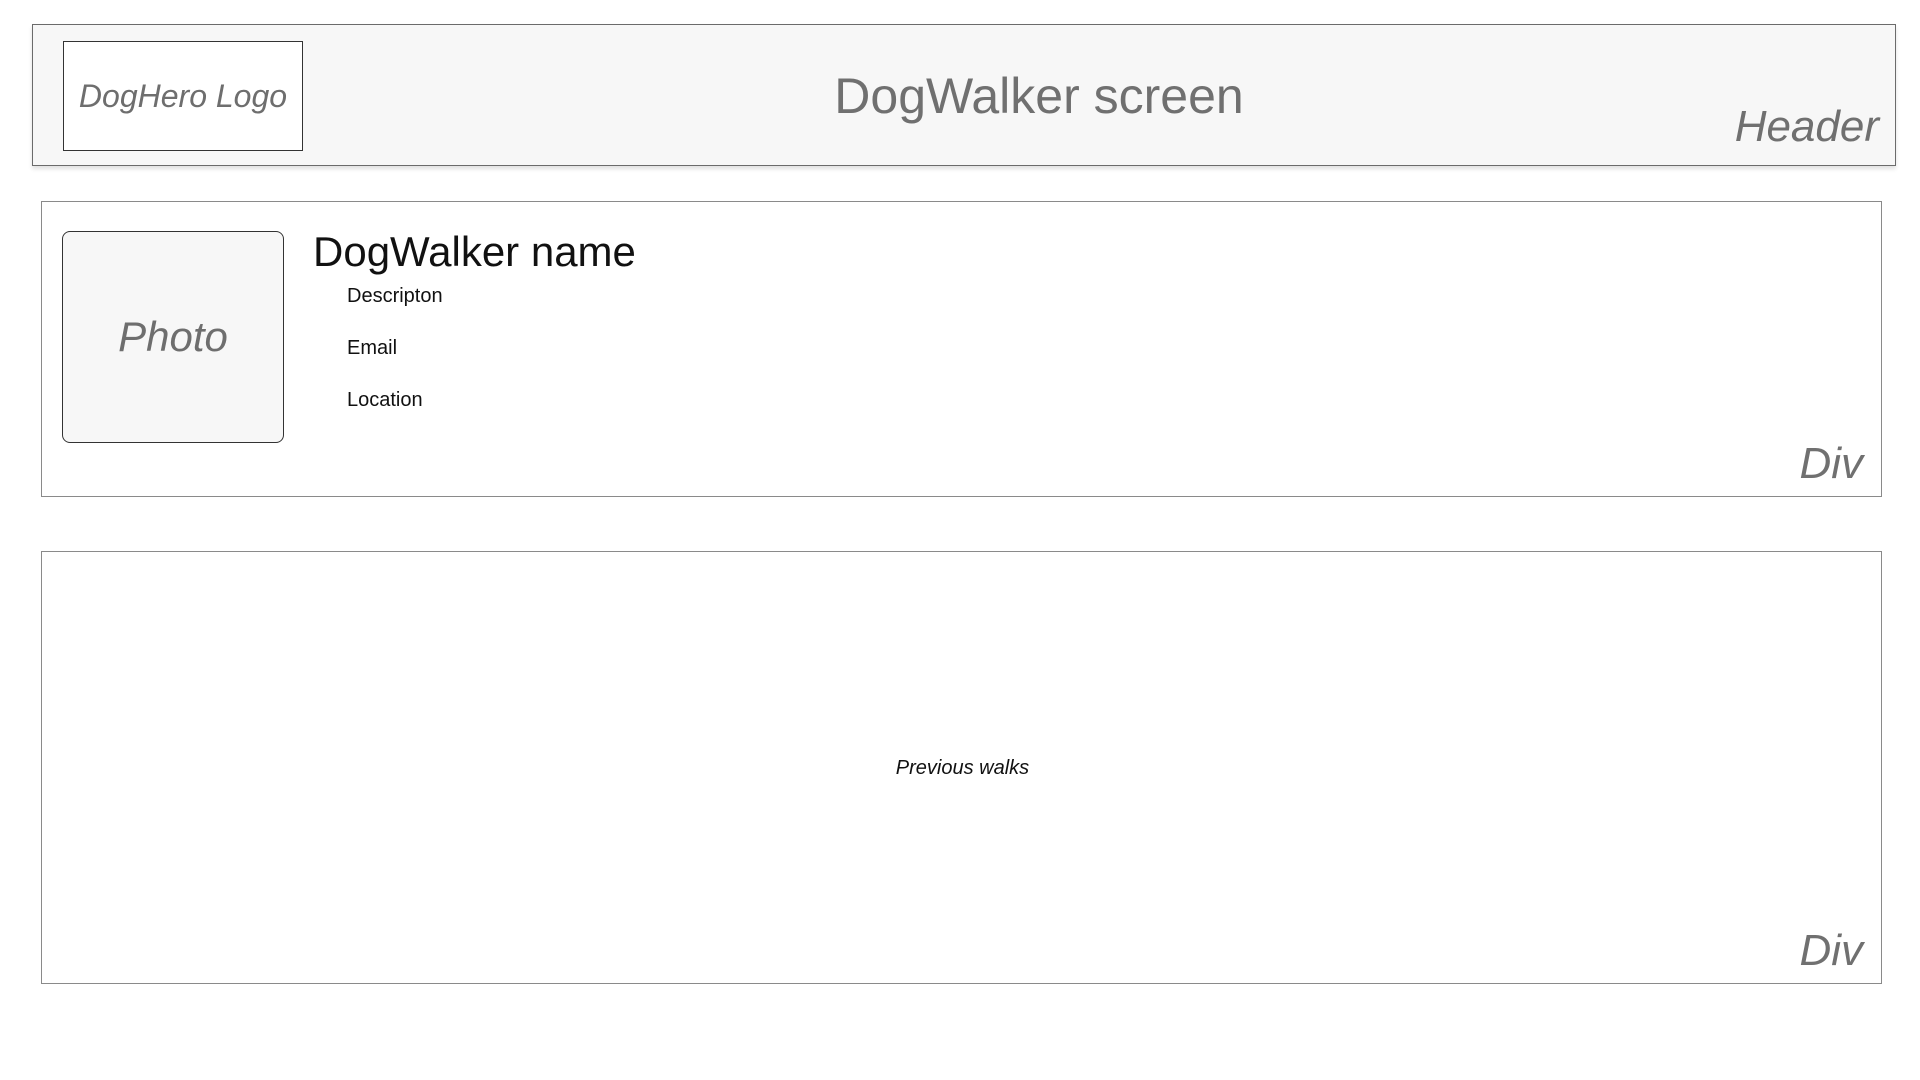 This screenshot has width=1920, height=1080. I want to click on page-title: DogWalker screen, so click(1039, 96).